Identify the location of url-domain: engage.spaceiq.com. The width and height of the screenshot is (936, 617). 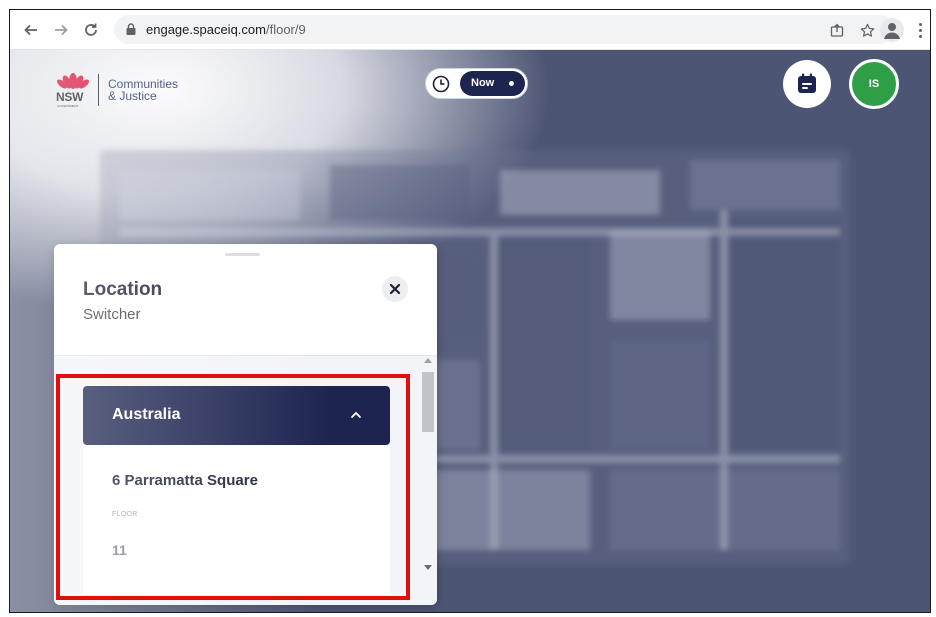
(206, 29).